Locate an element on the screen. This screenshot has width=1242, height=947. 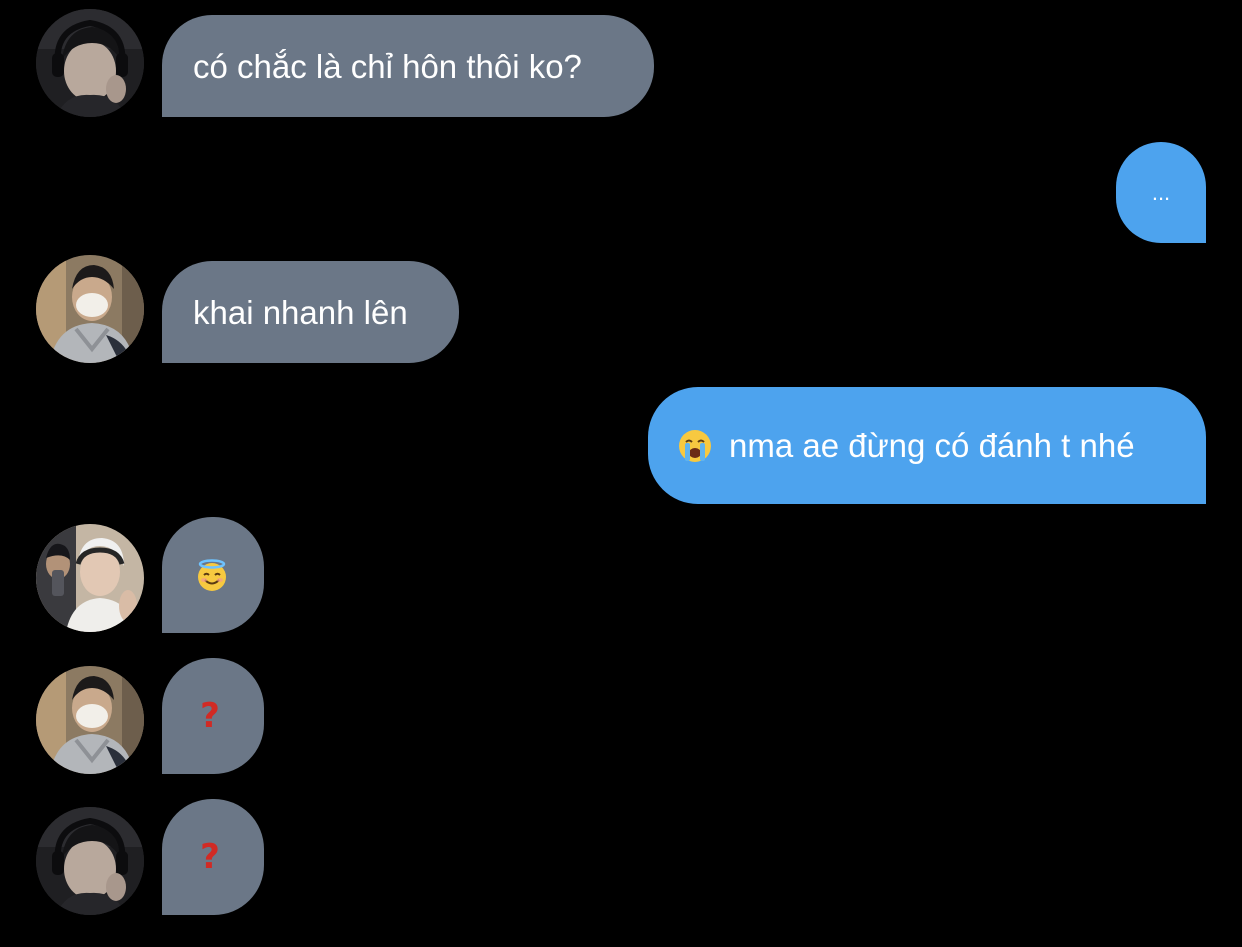
avatar-mirror-selfie-image is located at coordinates (90, 578).